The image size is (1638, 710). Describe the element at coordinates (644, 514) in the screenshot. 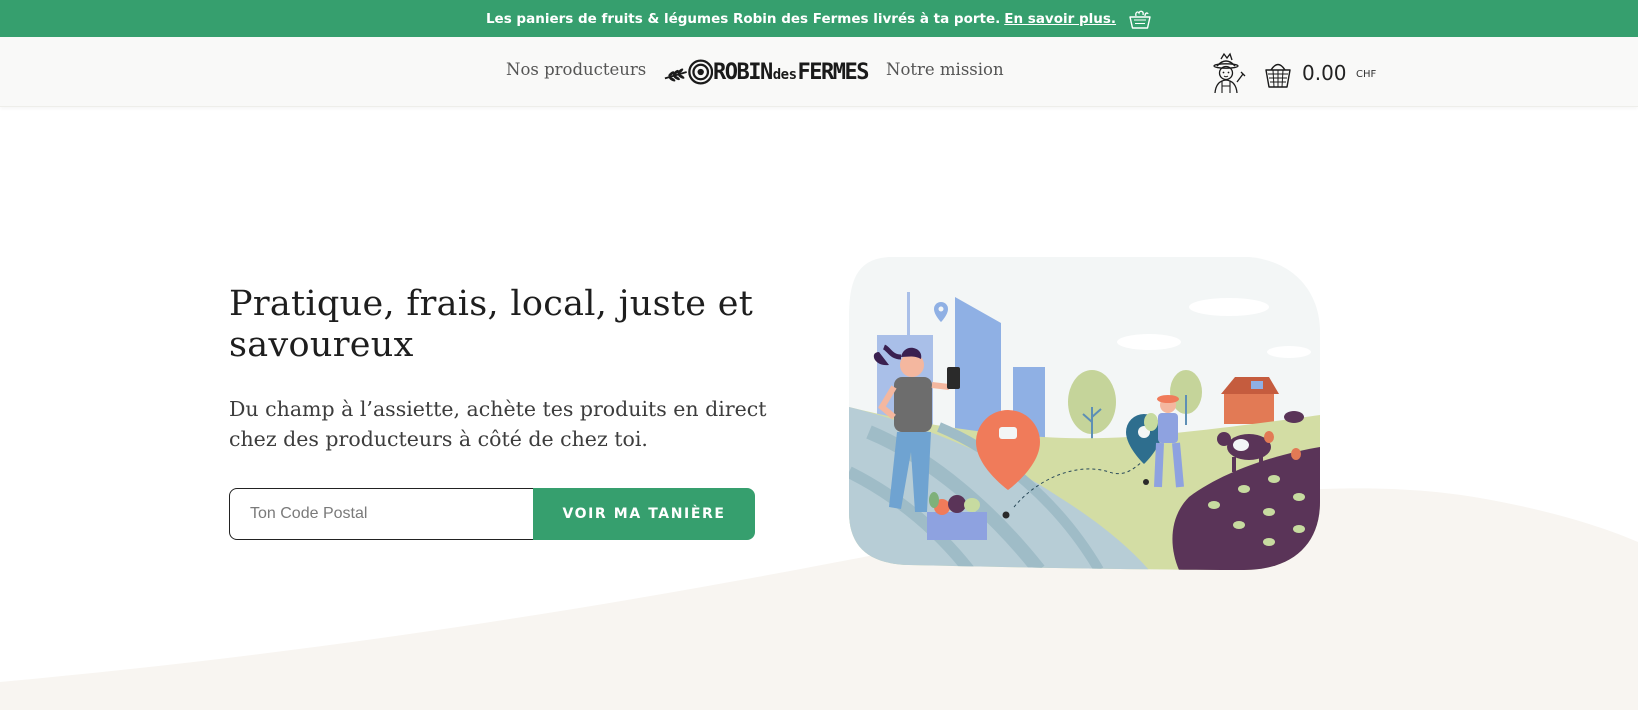

I see `view-den-button: VOIR MA TANIÈRE` at that location.